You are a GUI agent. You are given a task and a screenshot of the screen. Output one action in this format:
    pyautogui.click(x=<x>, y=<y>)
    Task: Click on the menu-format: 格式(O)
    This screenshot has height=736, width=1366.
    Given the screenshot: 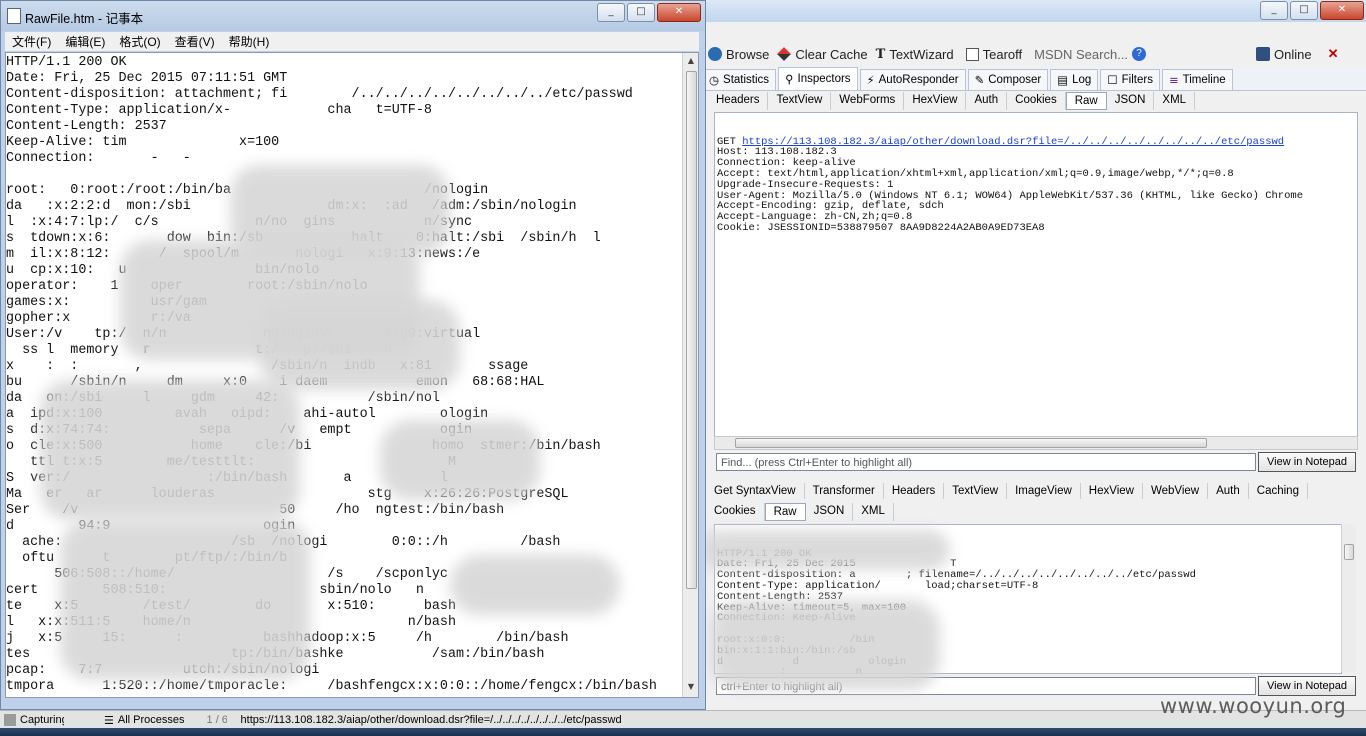 What is the action you would take?
    pyautogui.click(x=139, y=41)
    